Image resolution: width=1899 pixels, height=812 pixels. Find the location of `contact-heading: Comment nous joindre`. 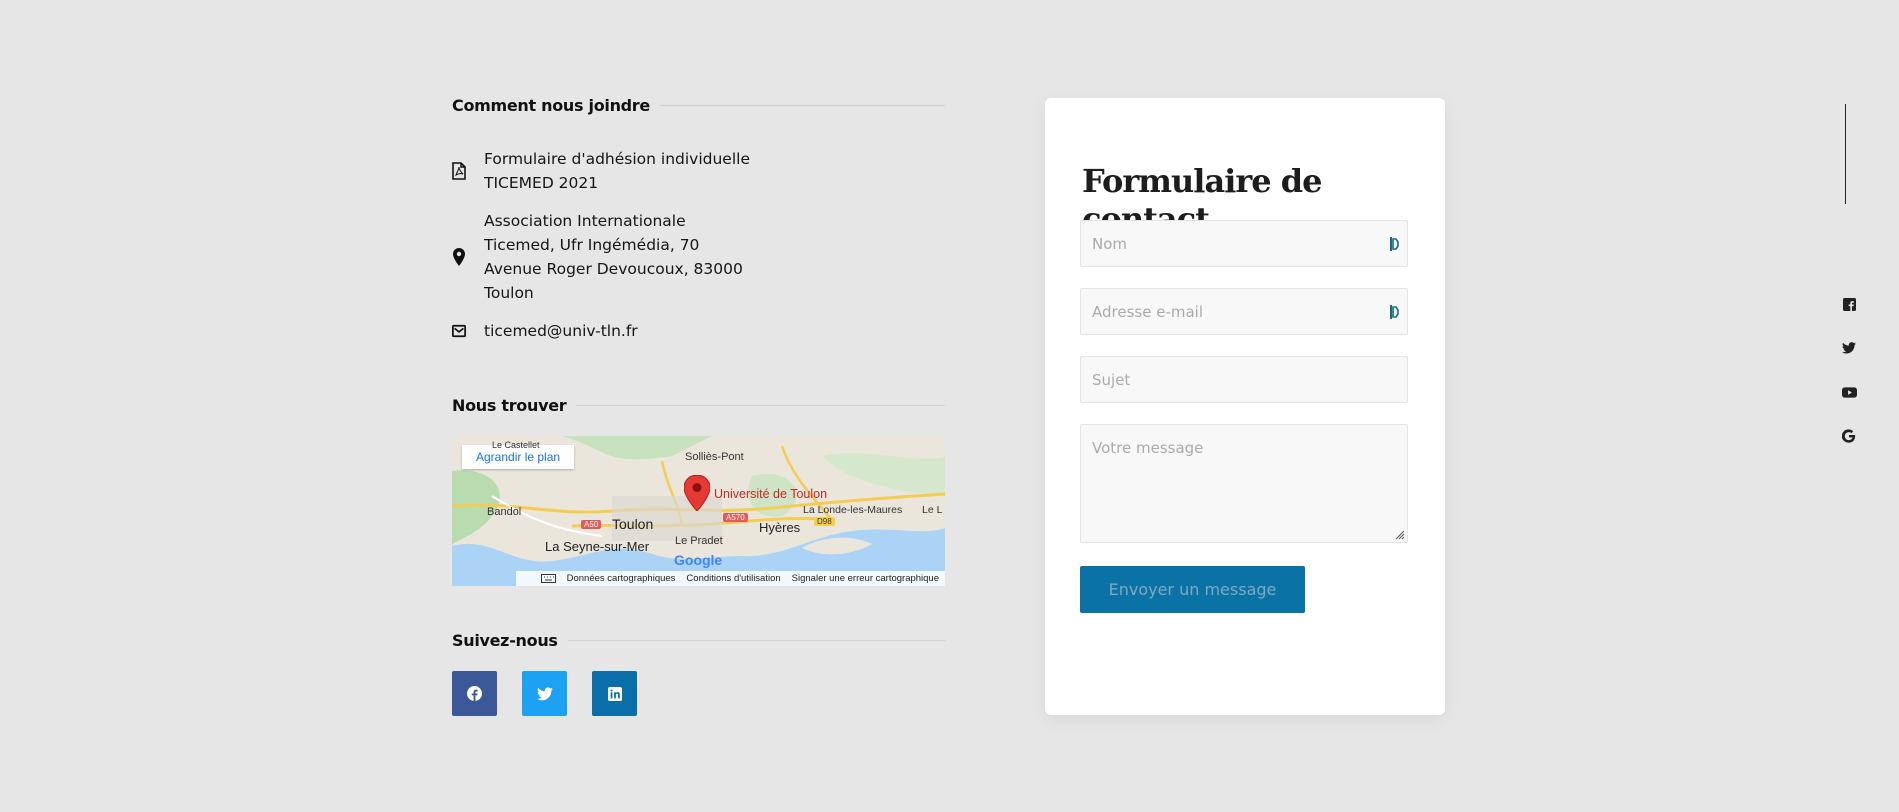

contact-heading: Comment nous joindre is located at coordinates (698, 105).